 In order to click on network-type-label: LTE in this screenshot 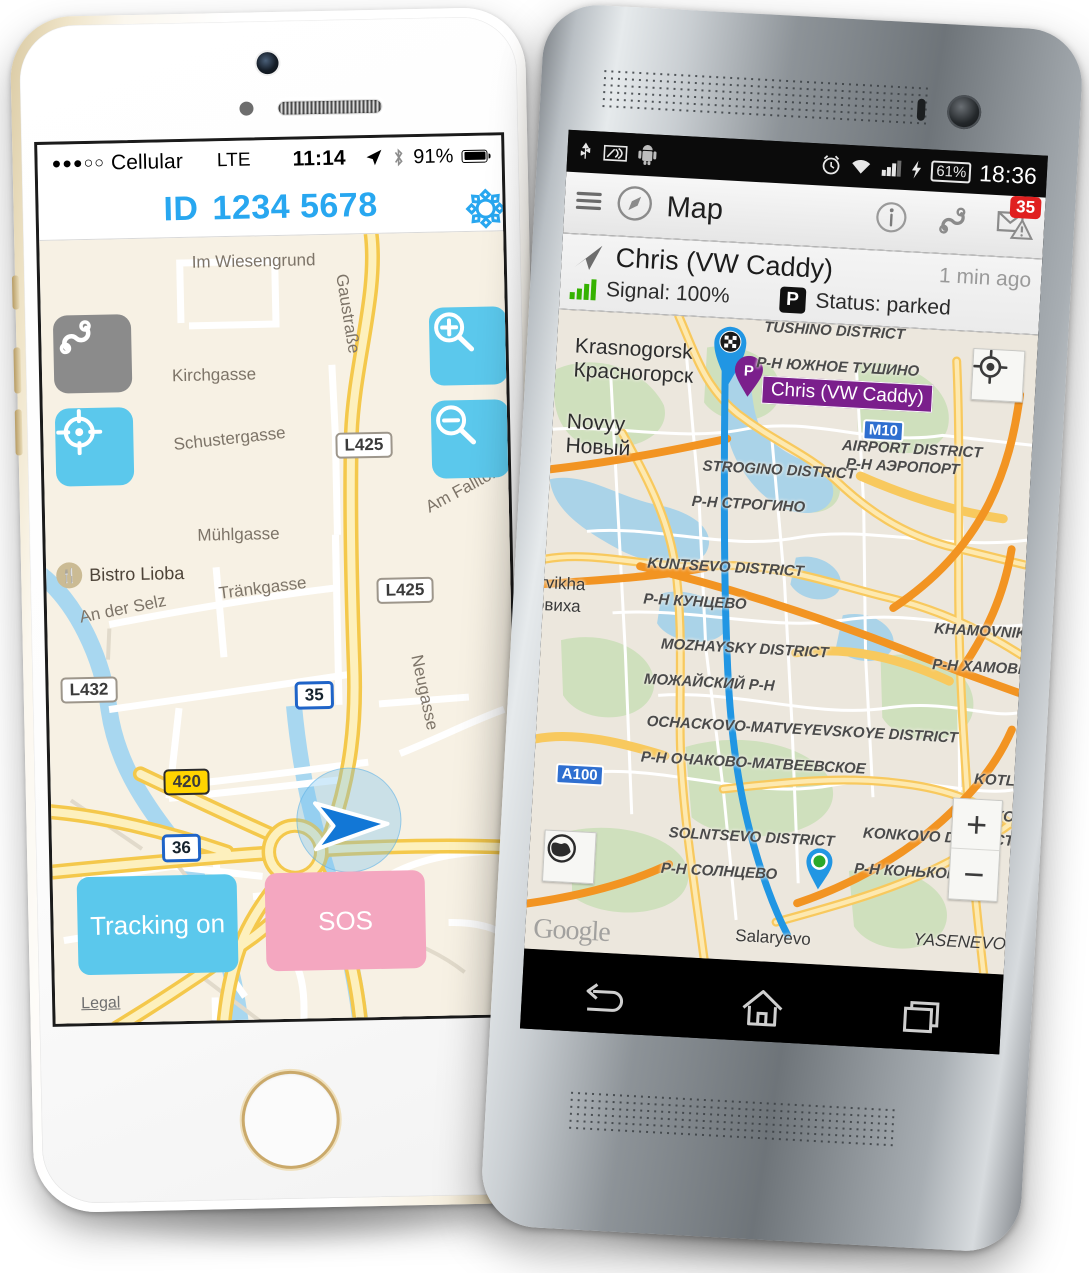, I will do `click(233, 160)`.